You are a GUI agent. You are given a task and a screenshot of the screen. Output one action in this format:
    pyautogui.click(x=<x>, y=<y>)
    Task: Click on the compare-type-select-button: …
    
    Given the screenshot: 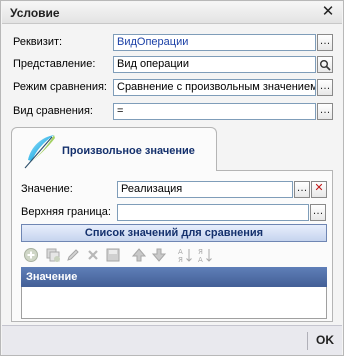 What is the action you would take?
    pyautogui.click(x=325, y=111)
    